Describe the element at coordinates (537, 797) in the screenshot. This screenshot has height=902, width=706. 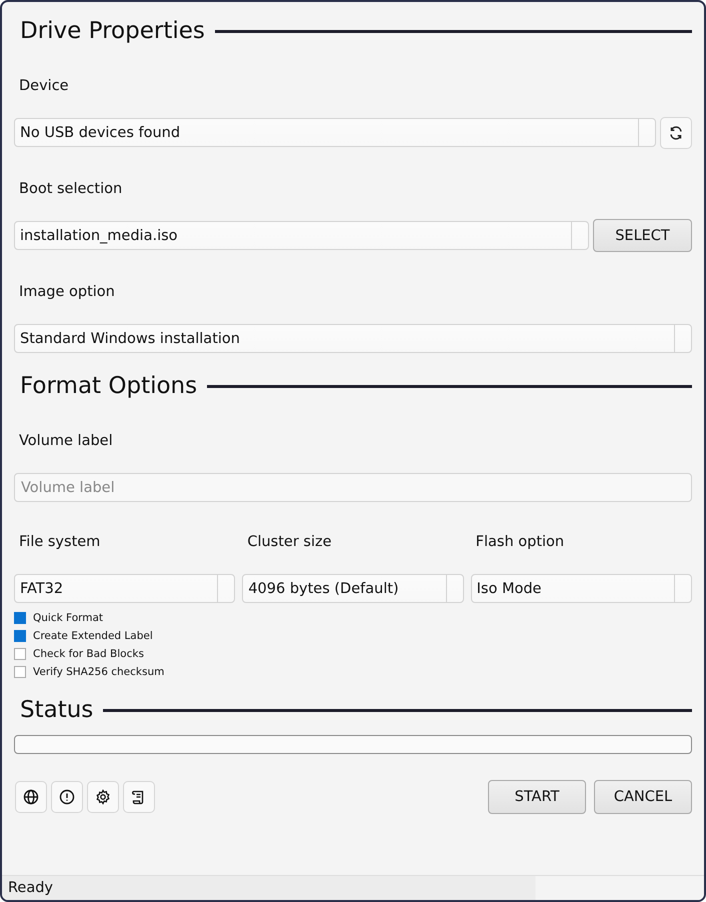
I see `action-button: START` at that location.